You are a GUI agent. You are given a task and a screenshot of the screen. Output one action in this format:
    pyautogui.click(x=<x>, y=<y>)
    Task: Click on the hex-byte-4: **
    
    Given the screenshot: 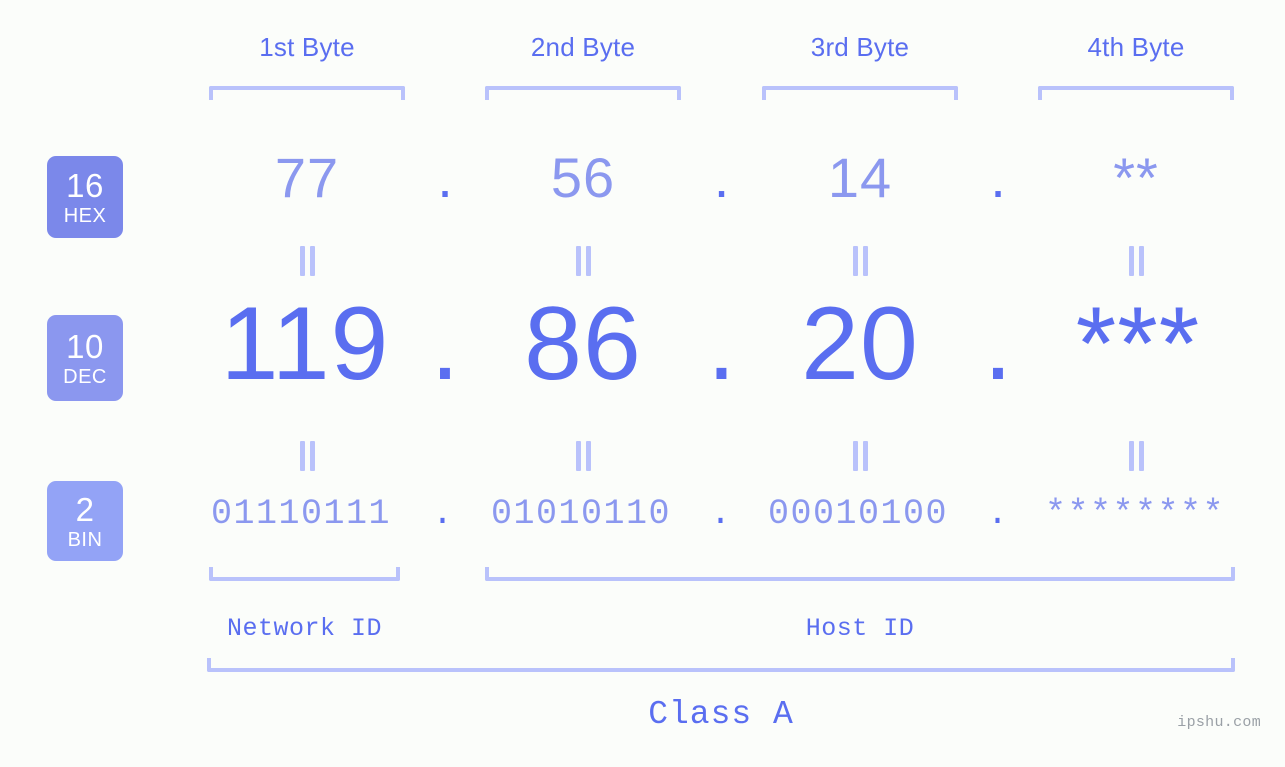 What is the action you would take?
    pyautogui.click(x=1136, y=177)
    